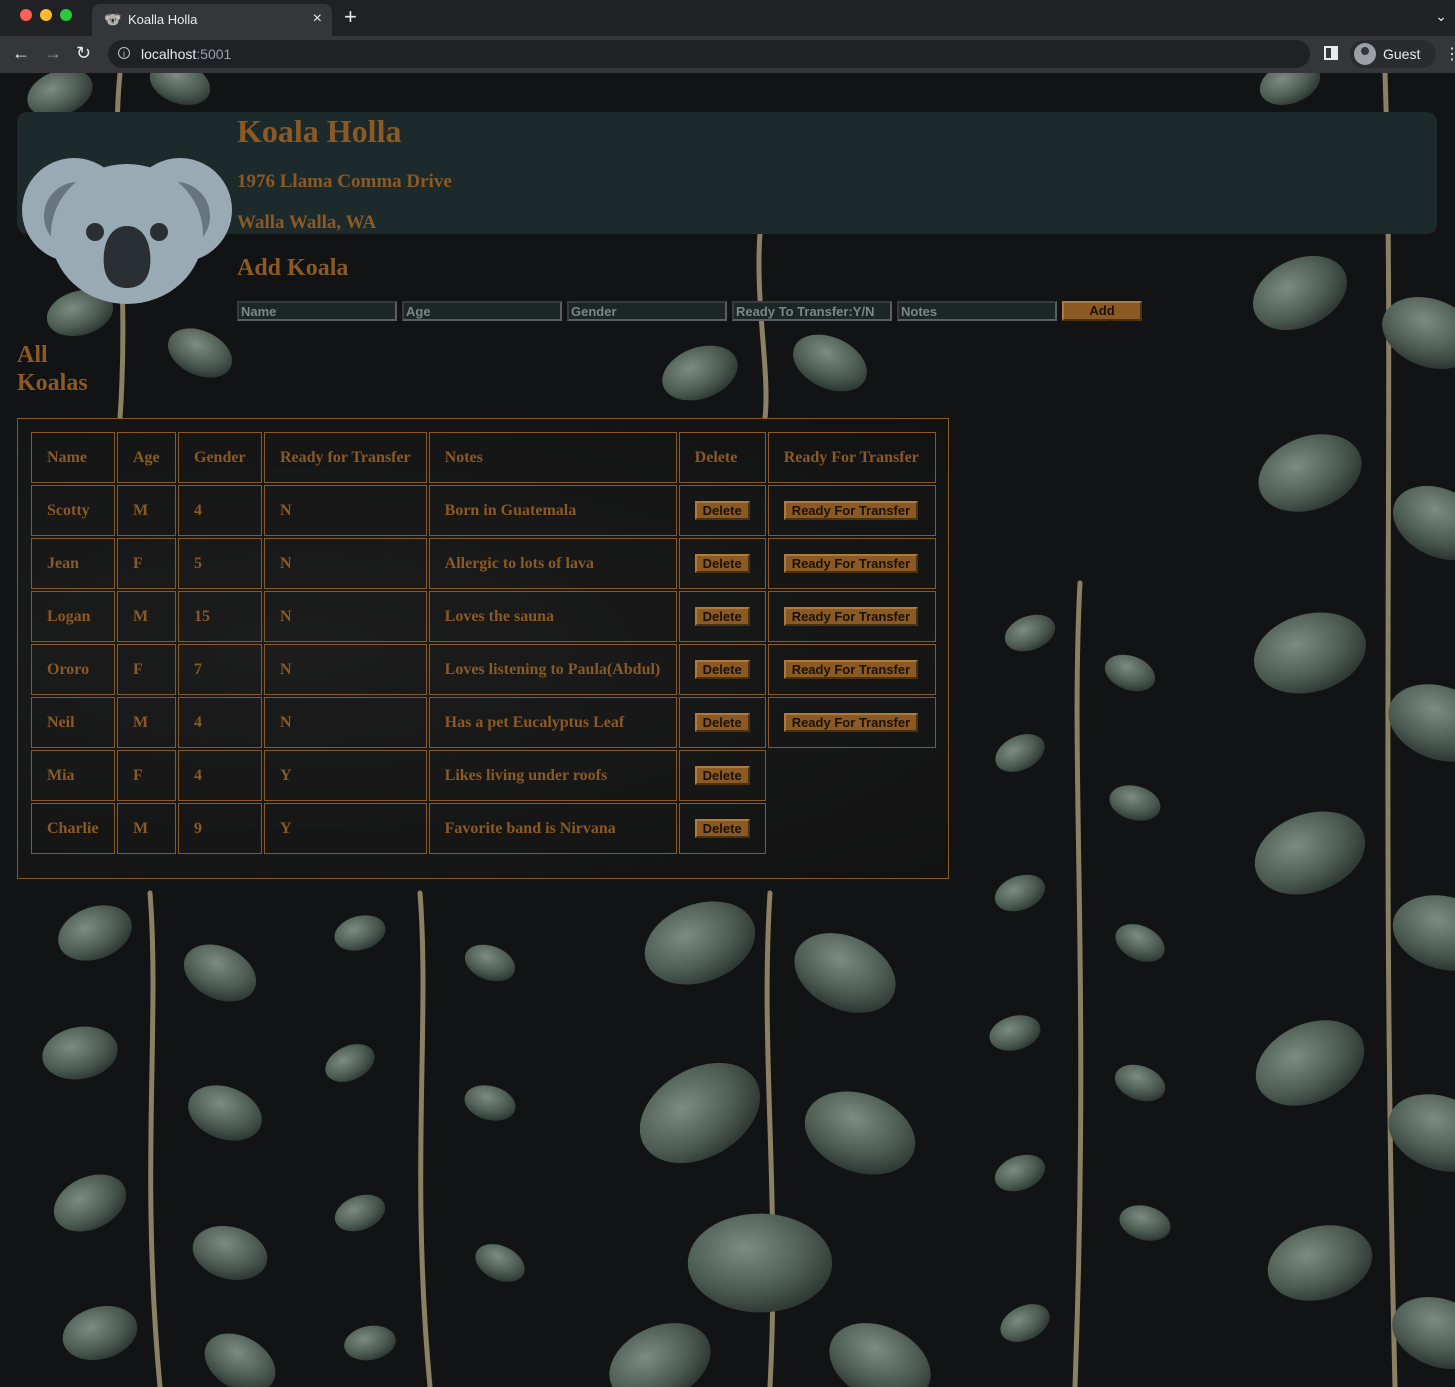  I want to click on age-input, so click(482, 311).